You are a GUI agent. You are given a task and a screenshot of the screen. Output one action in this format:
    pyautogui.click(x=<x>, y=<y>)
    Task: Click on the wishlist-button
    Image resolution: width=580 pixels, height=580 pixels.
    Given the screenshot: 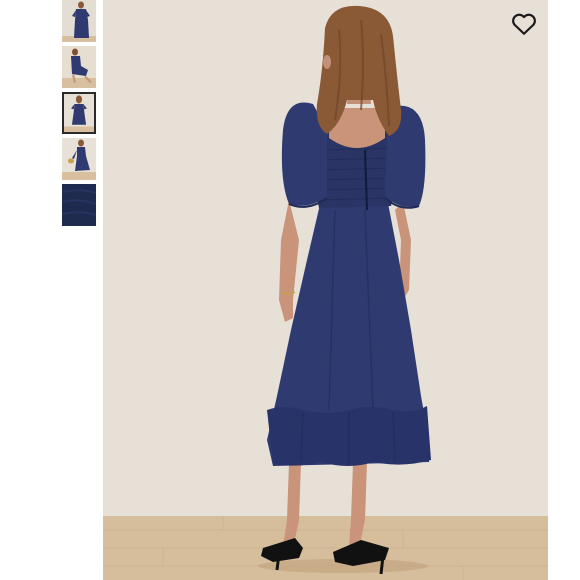 What is the action you would take?
    pyautogui.click(x=524, y=24)
    